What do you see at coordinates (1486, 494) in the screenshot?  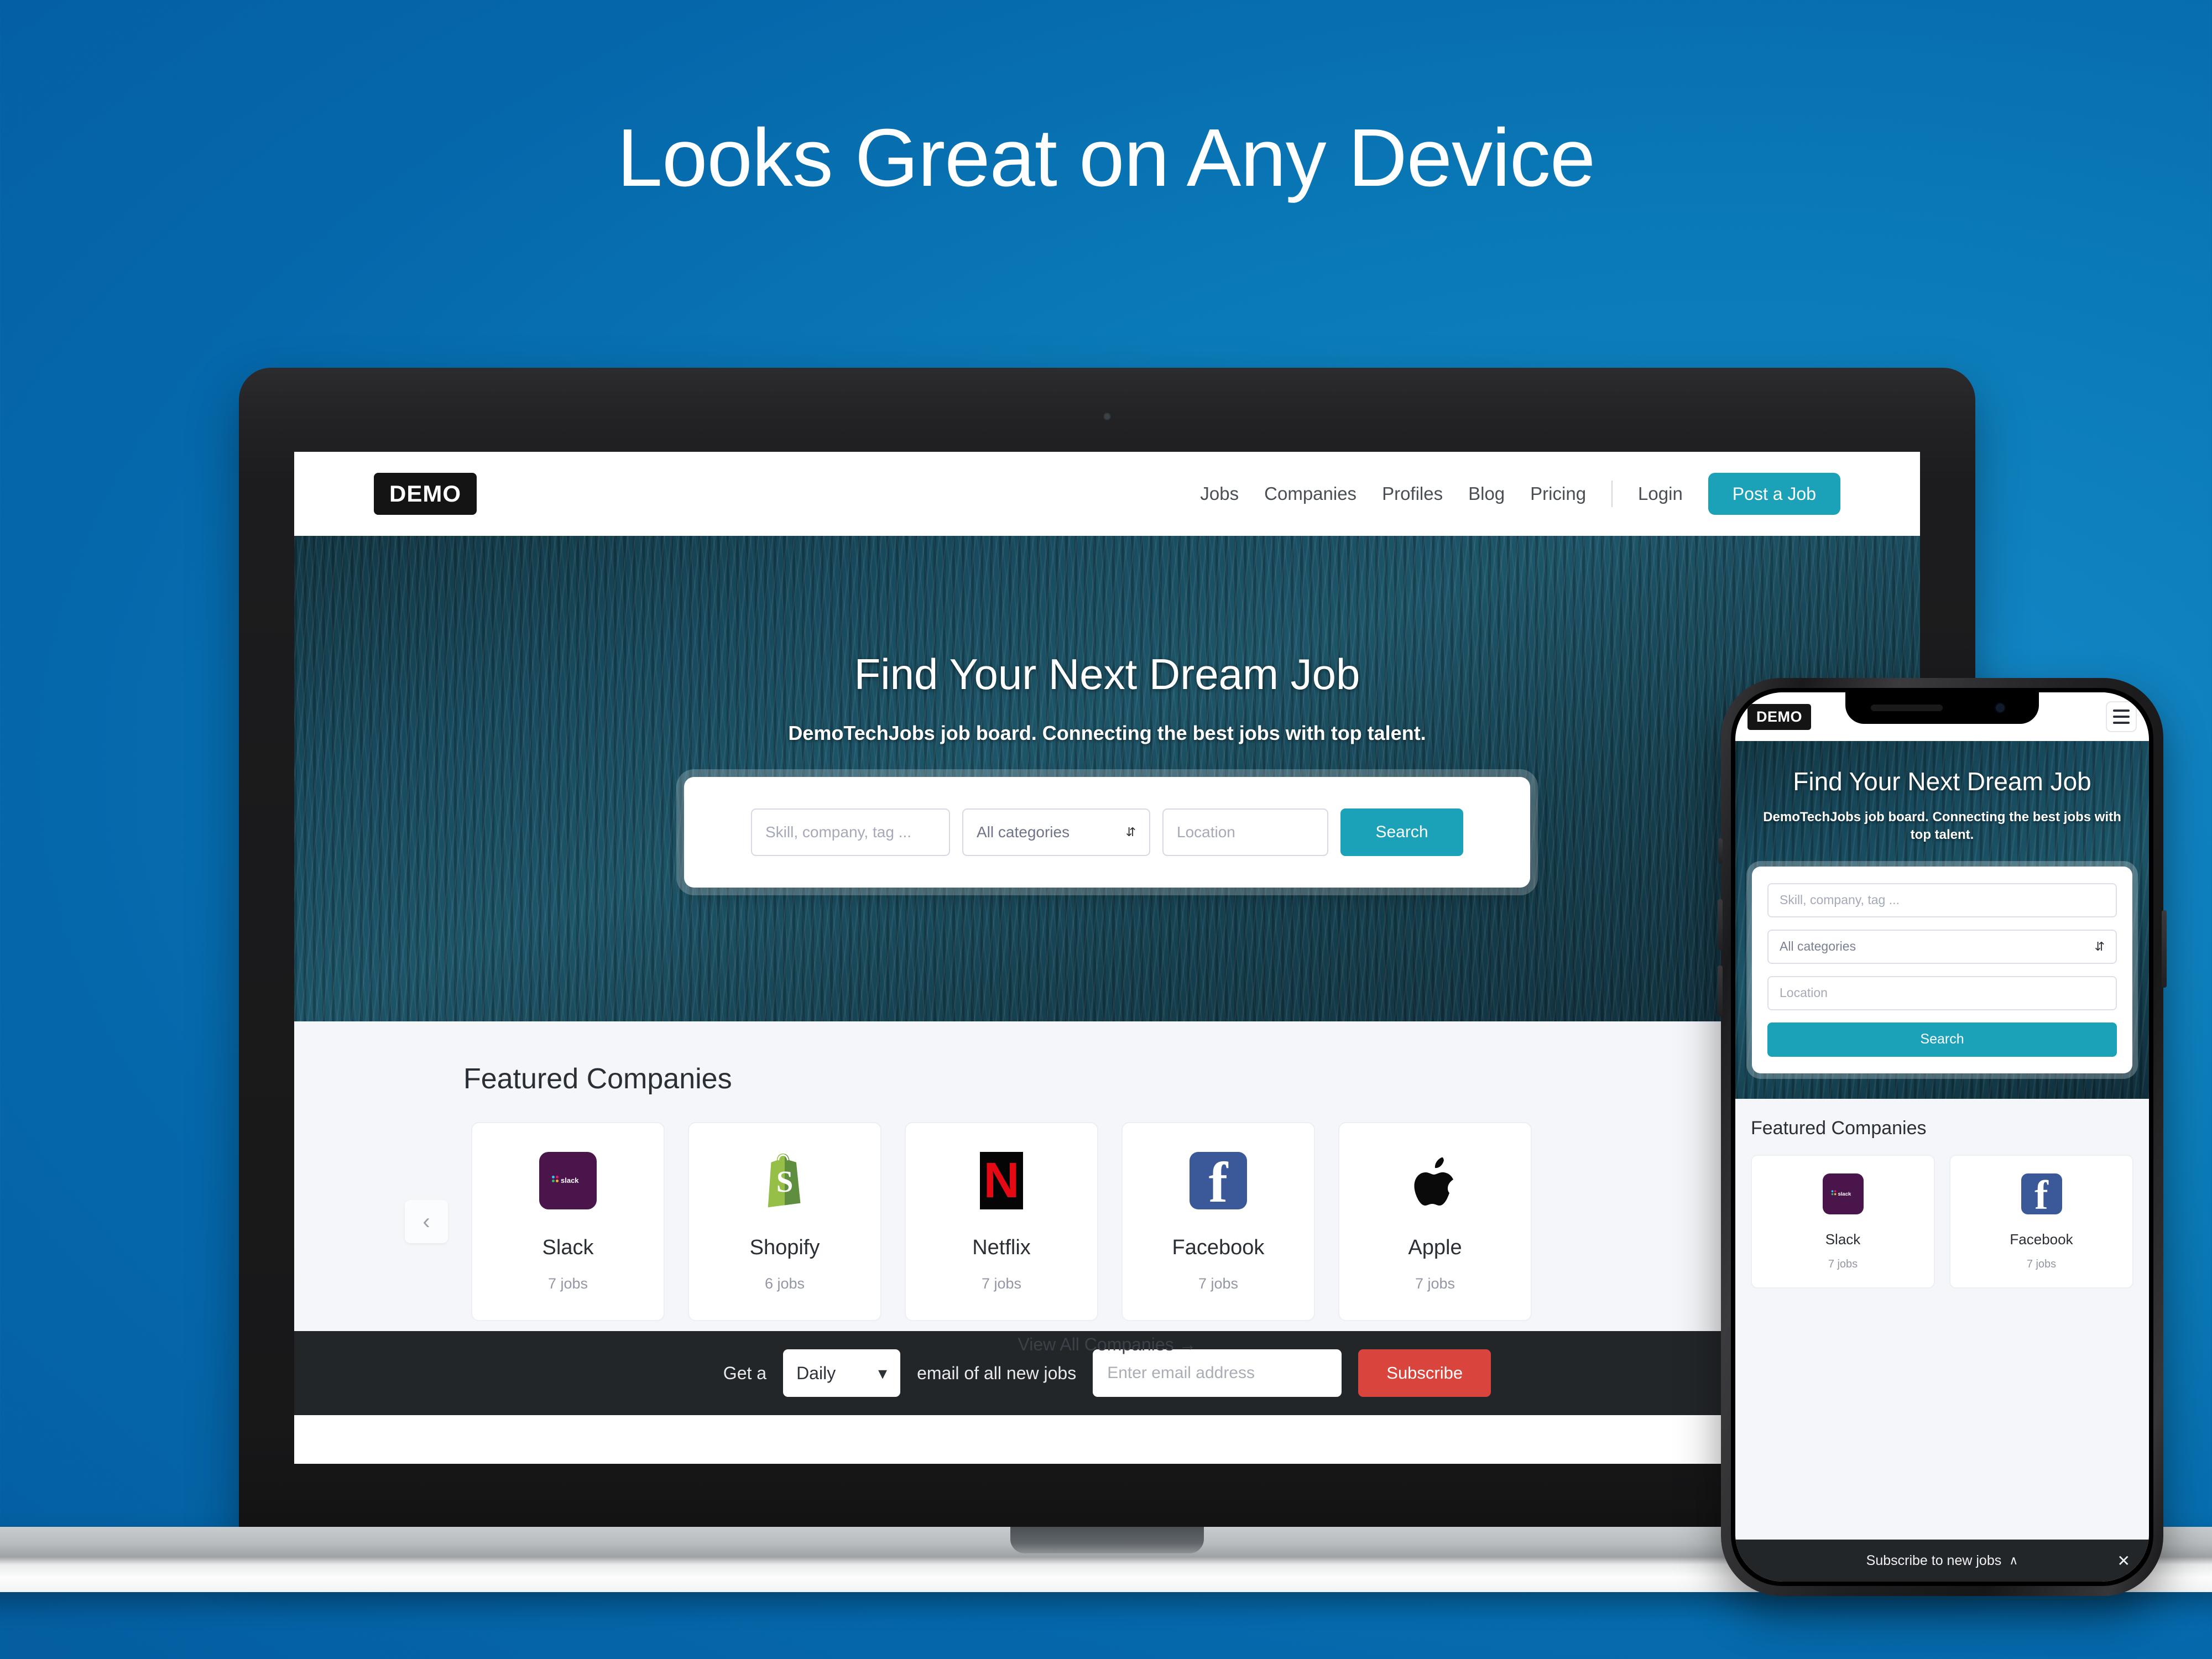 I see `nav-item-blog: Blog` at bounding box center [1486, 494].